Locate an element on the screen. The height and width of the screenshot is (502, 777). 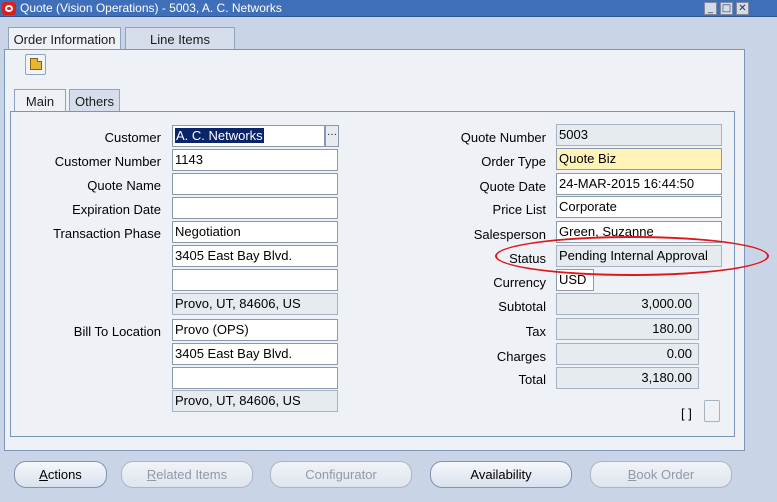
price-list-label: Price List is located at coordinates (519, 209).